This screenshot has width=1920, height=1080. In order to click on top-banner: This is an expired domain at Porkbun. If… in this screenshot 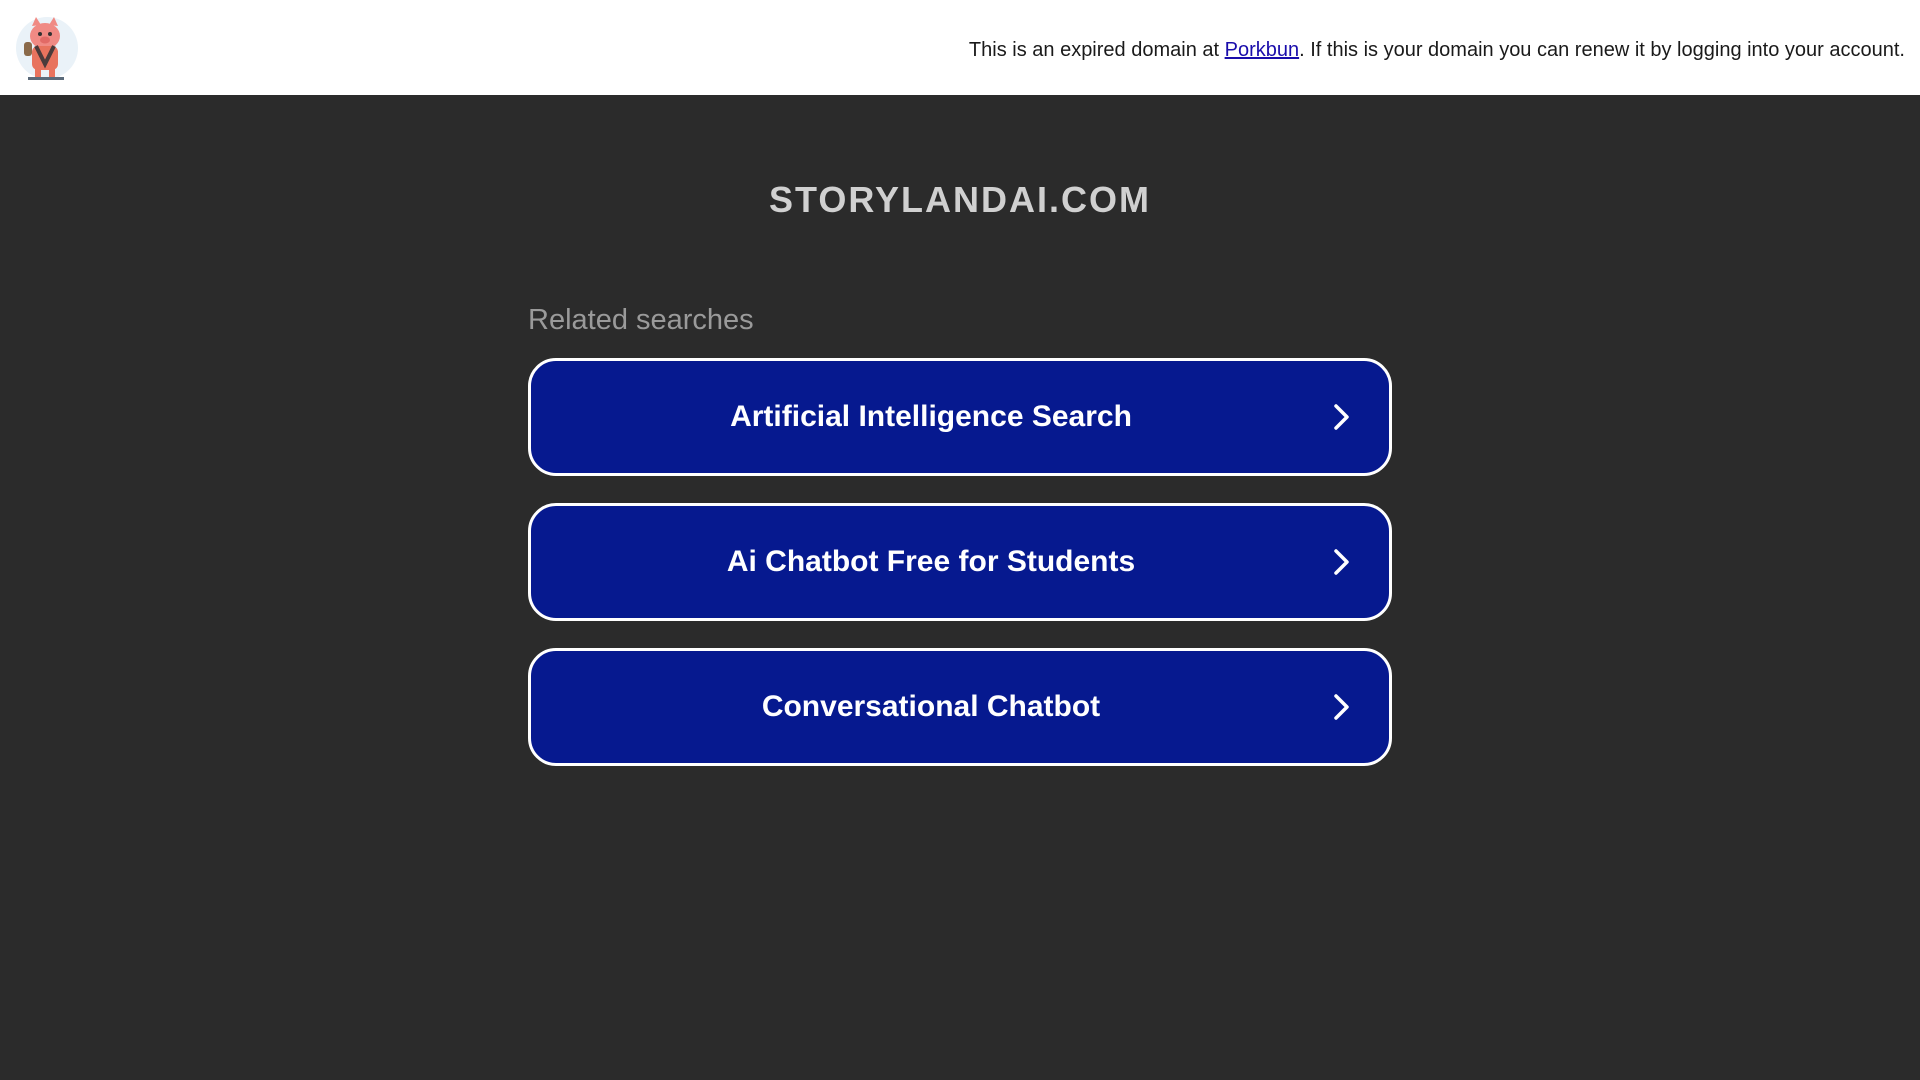, I will do `click(960, 47)`.